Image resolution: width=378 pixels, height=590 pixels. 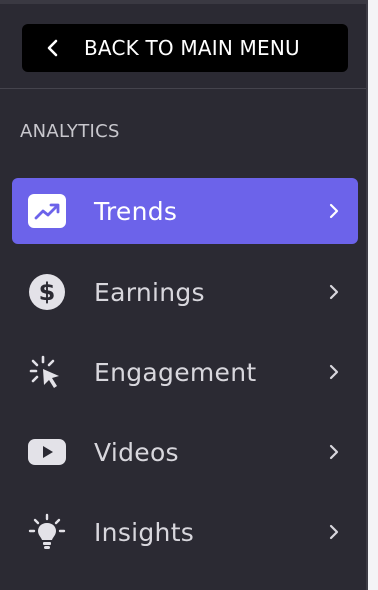 I want to click on nav-item-trends: Trends, so click(x=185, y=211).